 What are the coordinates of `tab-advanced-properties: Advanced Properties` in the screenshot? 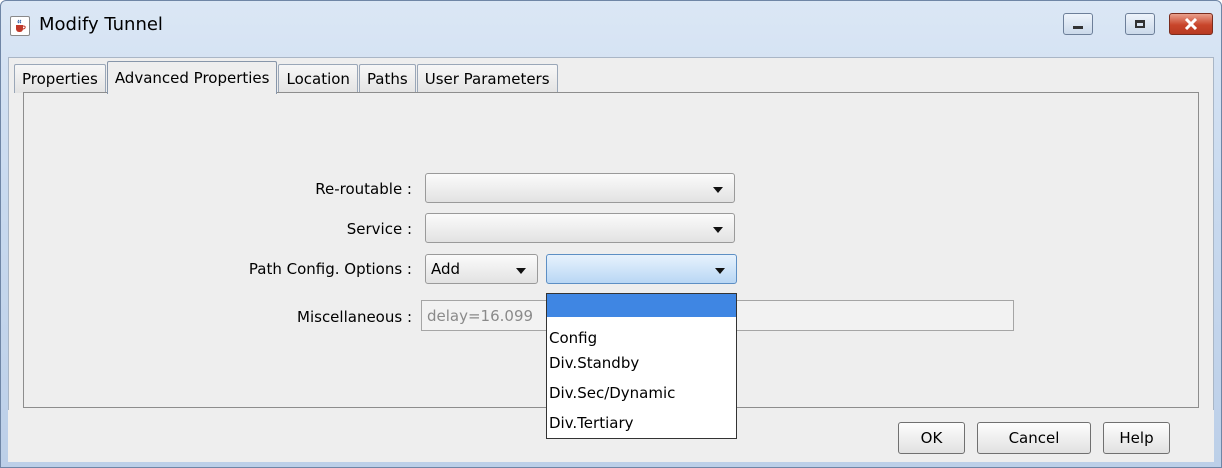 It's located at (192, 77).